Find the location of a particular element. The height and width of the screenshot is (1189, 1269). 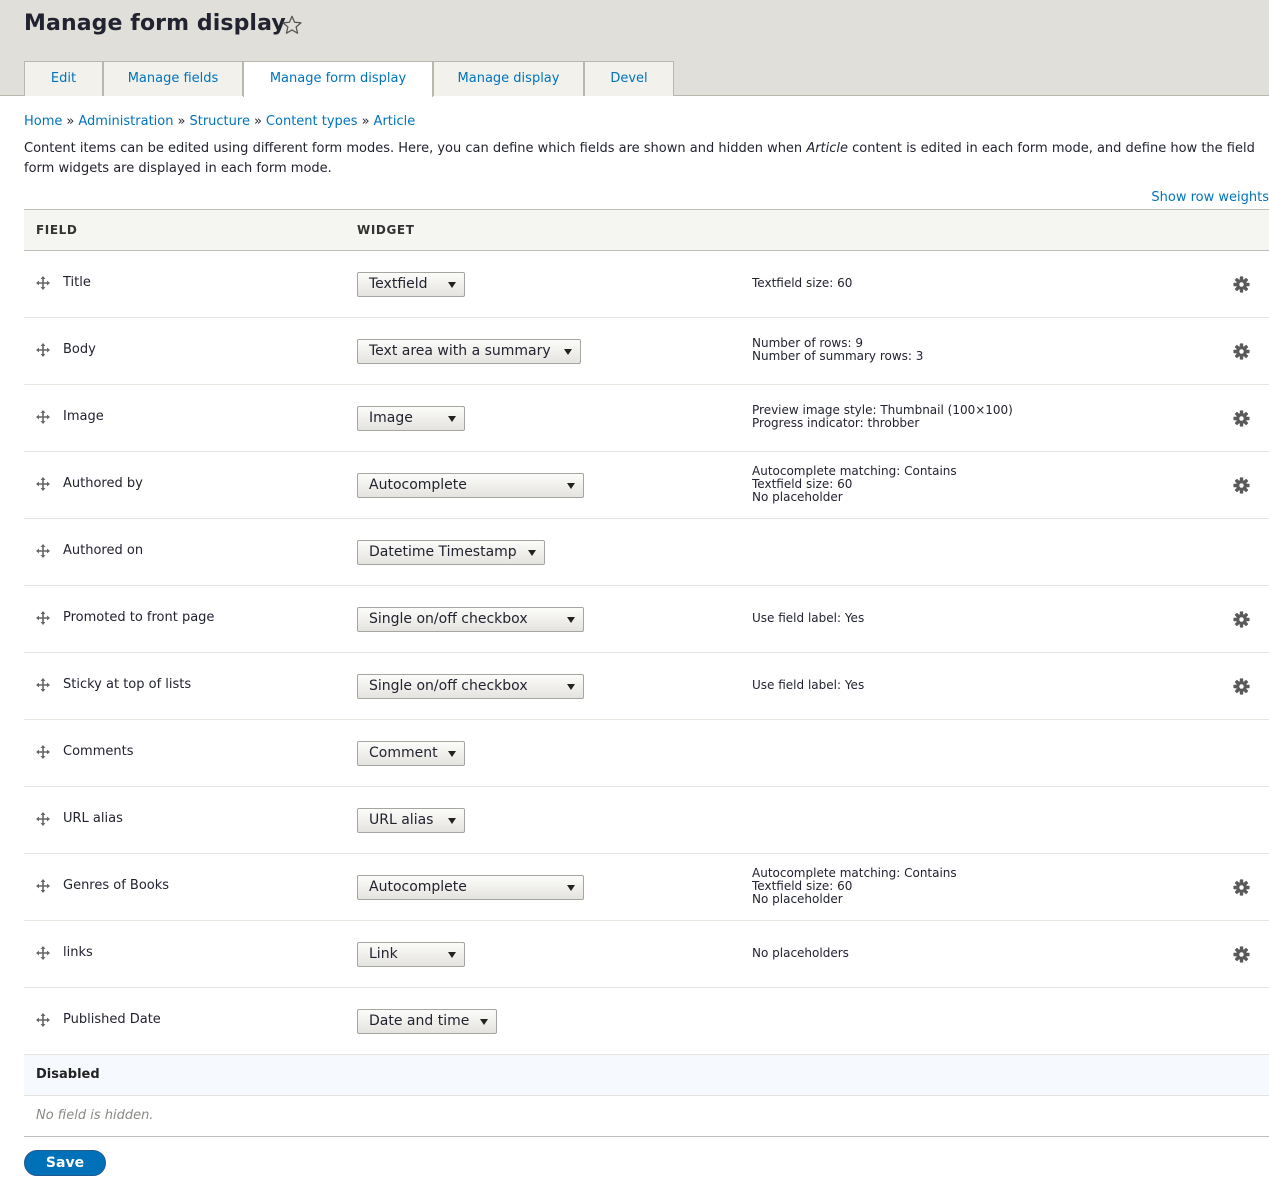

tab-devel: Devel is located at coordinates (629, 78).